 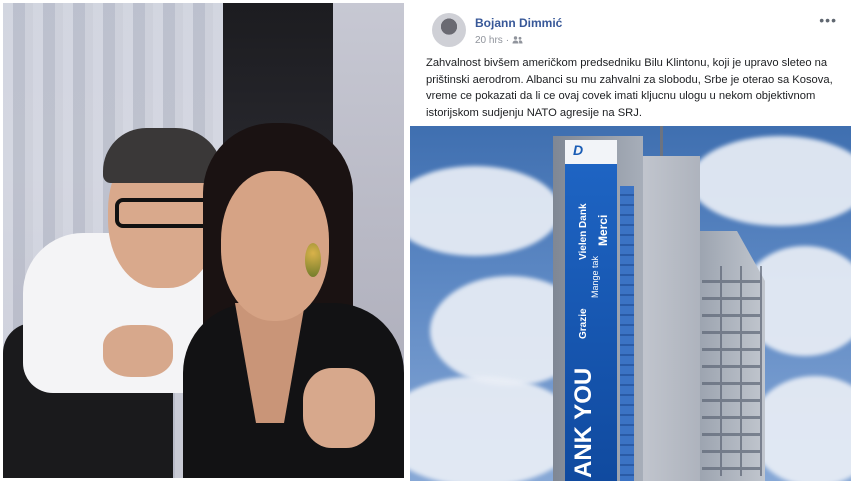 What do you see at coordinates (138, 351) in the screenshot?
I see `man-hand` at bounding box center [138, 351].